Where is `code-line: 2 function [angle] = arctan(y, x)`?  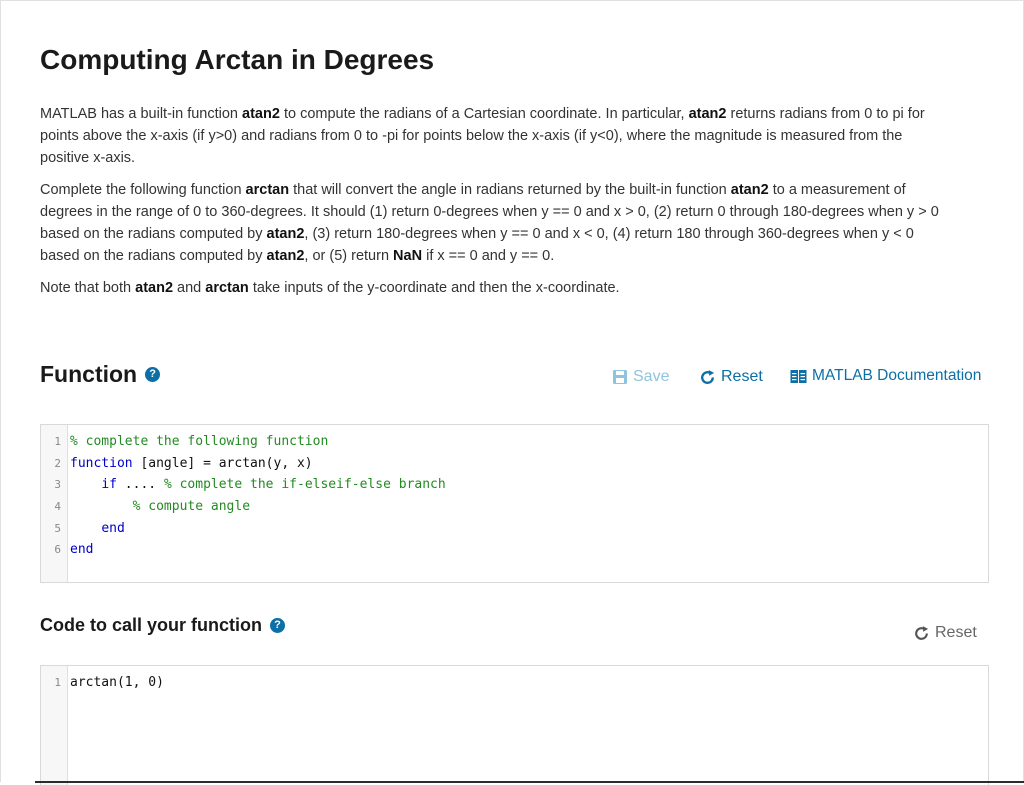
code-line: 2 function [angle] = arctan(y, x) is located at coordinates (177, 464).